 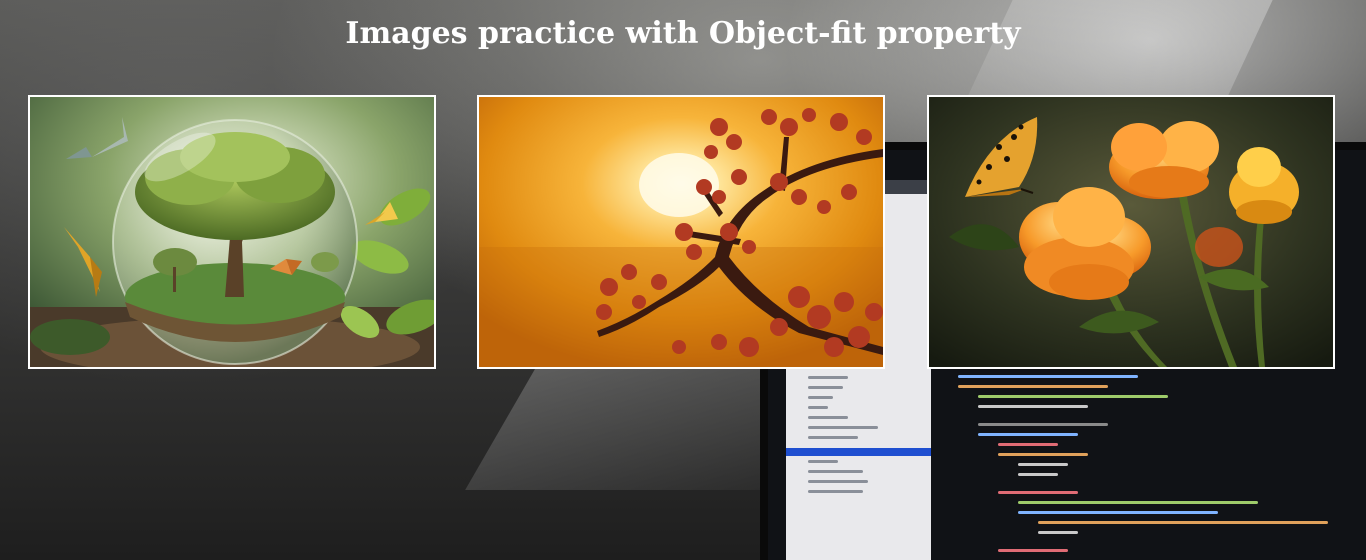 I want to click on flower-top, so click(x=1164, y=160).